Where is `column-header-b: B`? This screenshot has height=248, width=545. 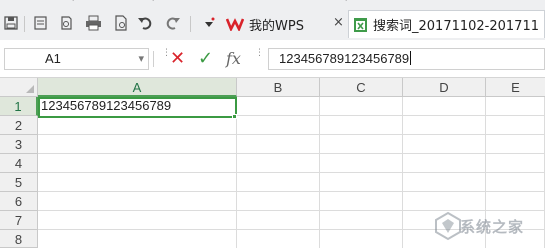 column-header-b: B is located at coordinates (278, 87).